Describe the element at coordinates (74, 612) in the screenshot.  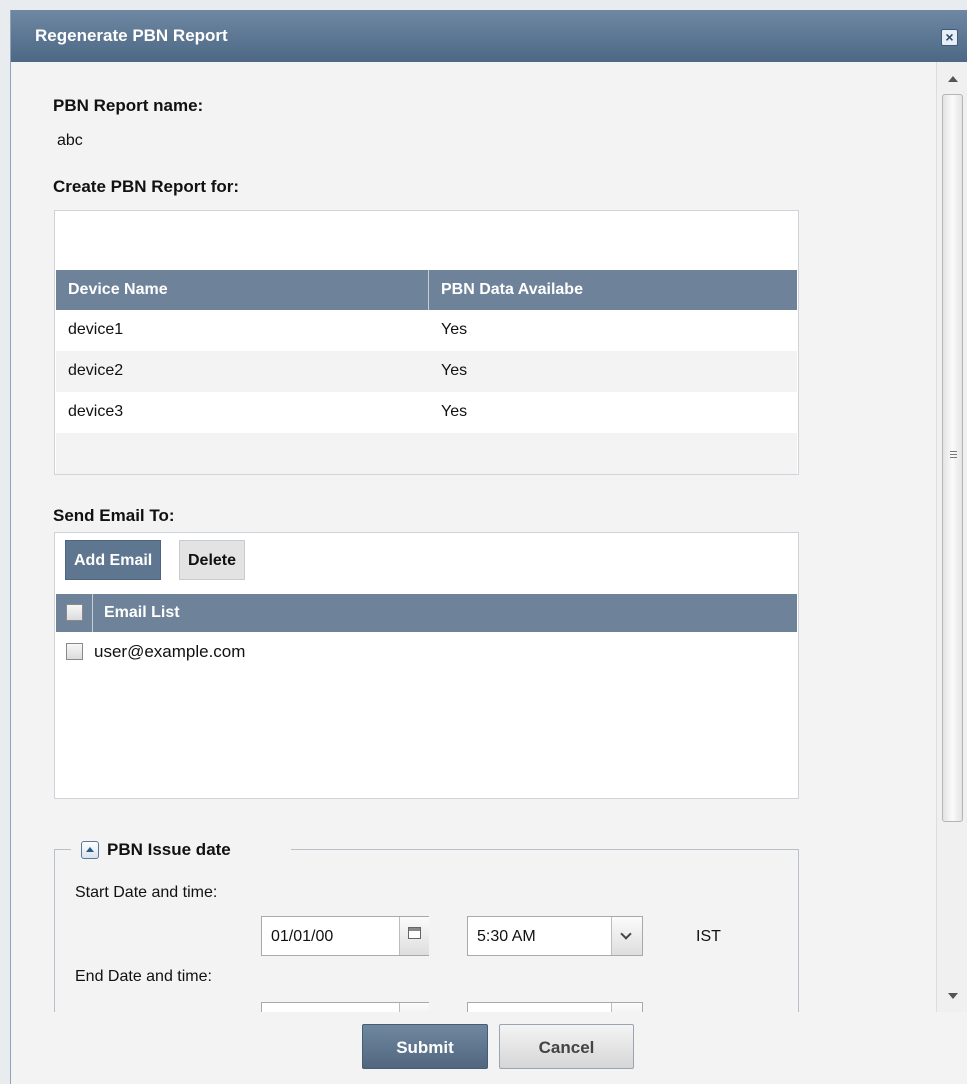
I see `select-all-checkbox` at that location.